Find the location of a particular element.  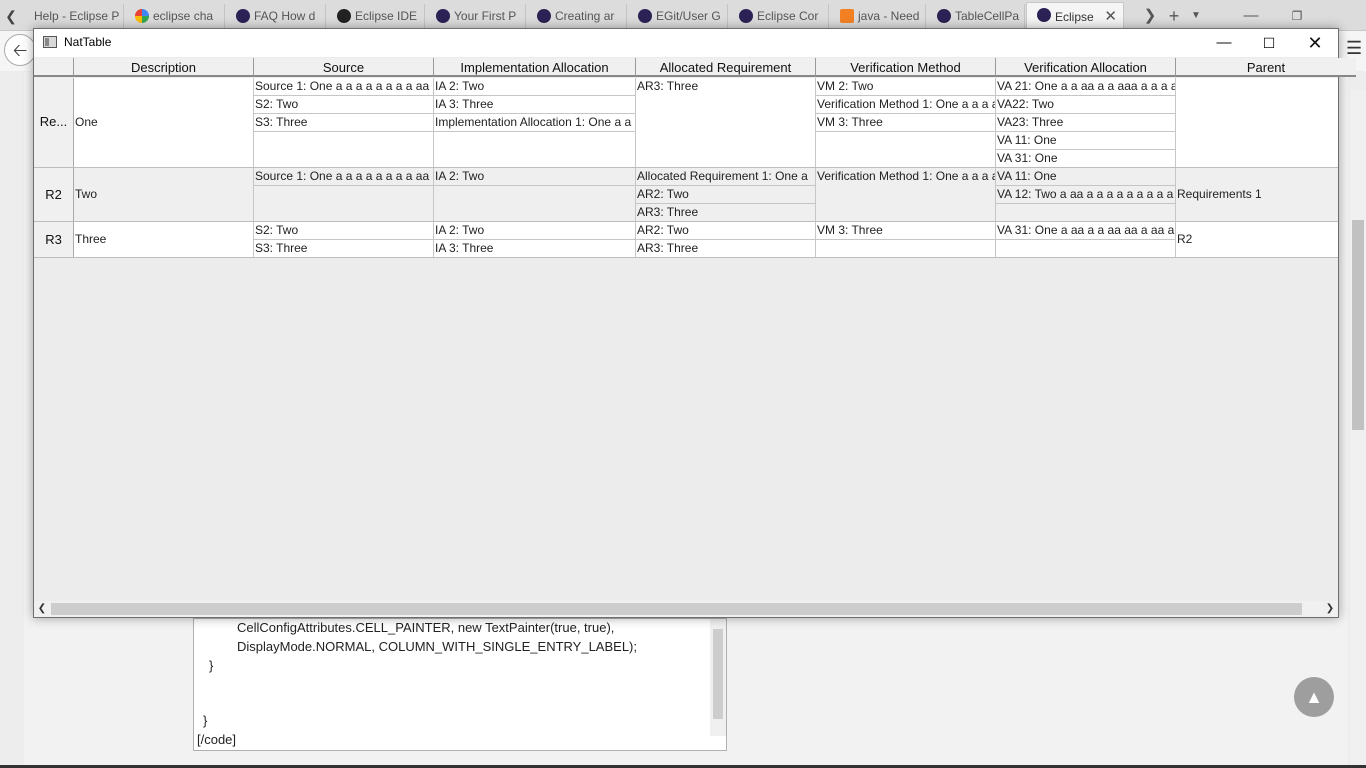

close-button: ✕ is located at coordinates (1315, 43).